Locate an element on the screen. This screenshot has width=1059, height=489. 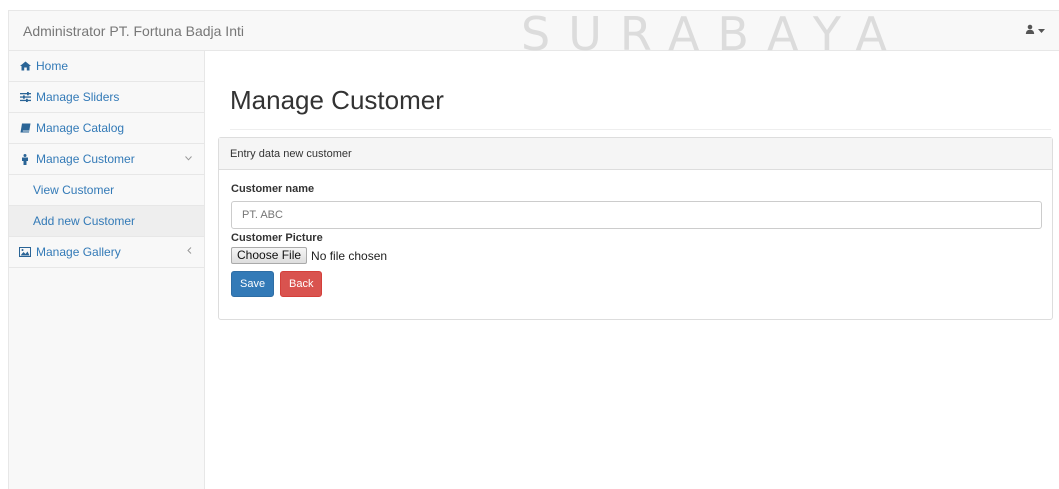
sidebar-item-view-customer: View Customer is located at coordinates (106, 190).